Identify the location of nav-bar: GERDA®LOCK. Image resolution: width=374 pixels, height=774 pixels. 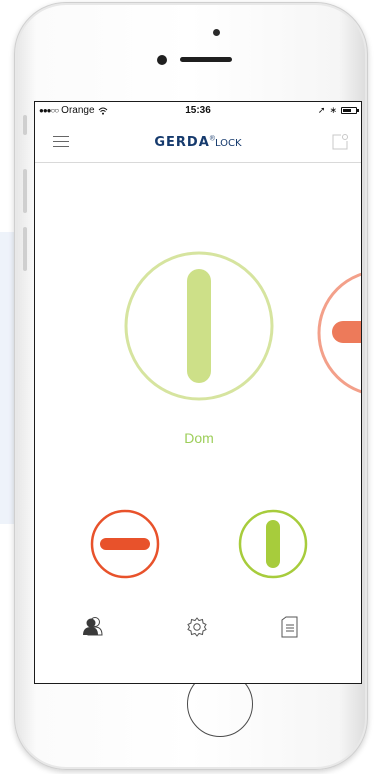
(198, 141).